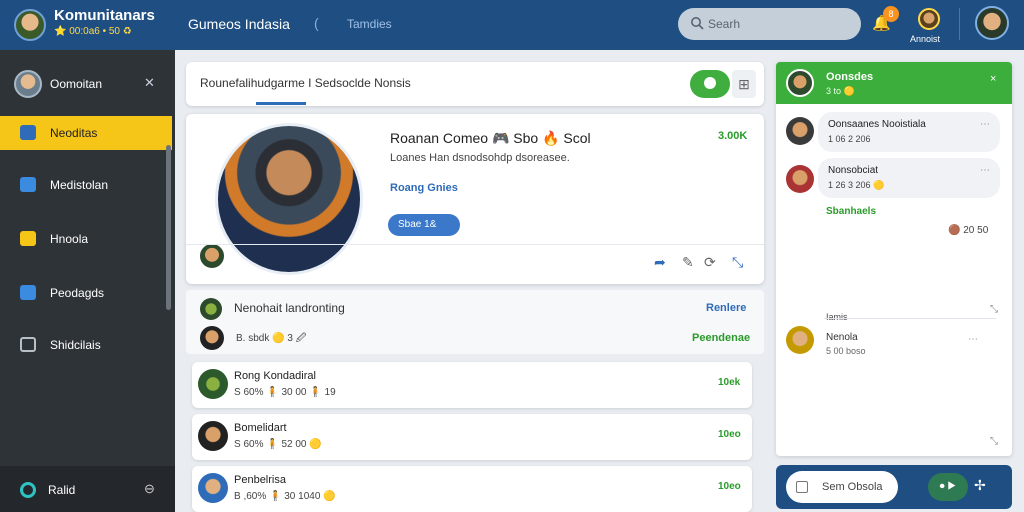 Image resolution: width=1024 pixels, height=512 pixels. I want to click on chat-section-label: Iamis, so click(837, 317).